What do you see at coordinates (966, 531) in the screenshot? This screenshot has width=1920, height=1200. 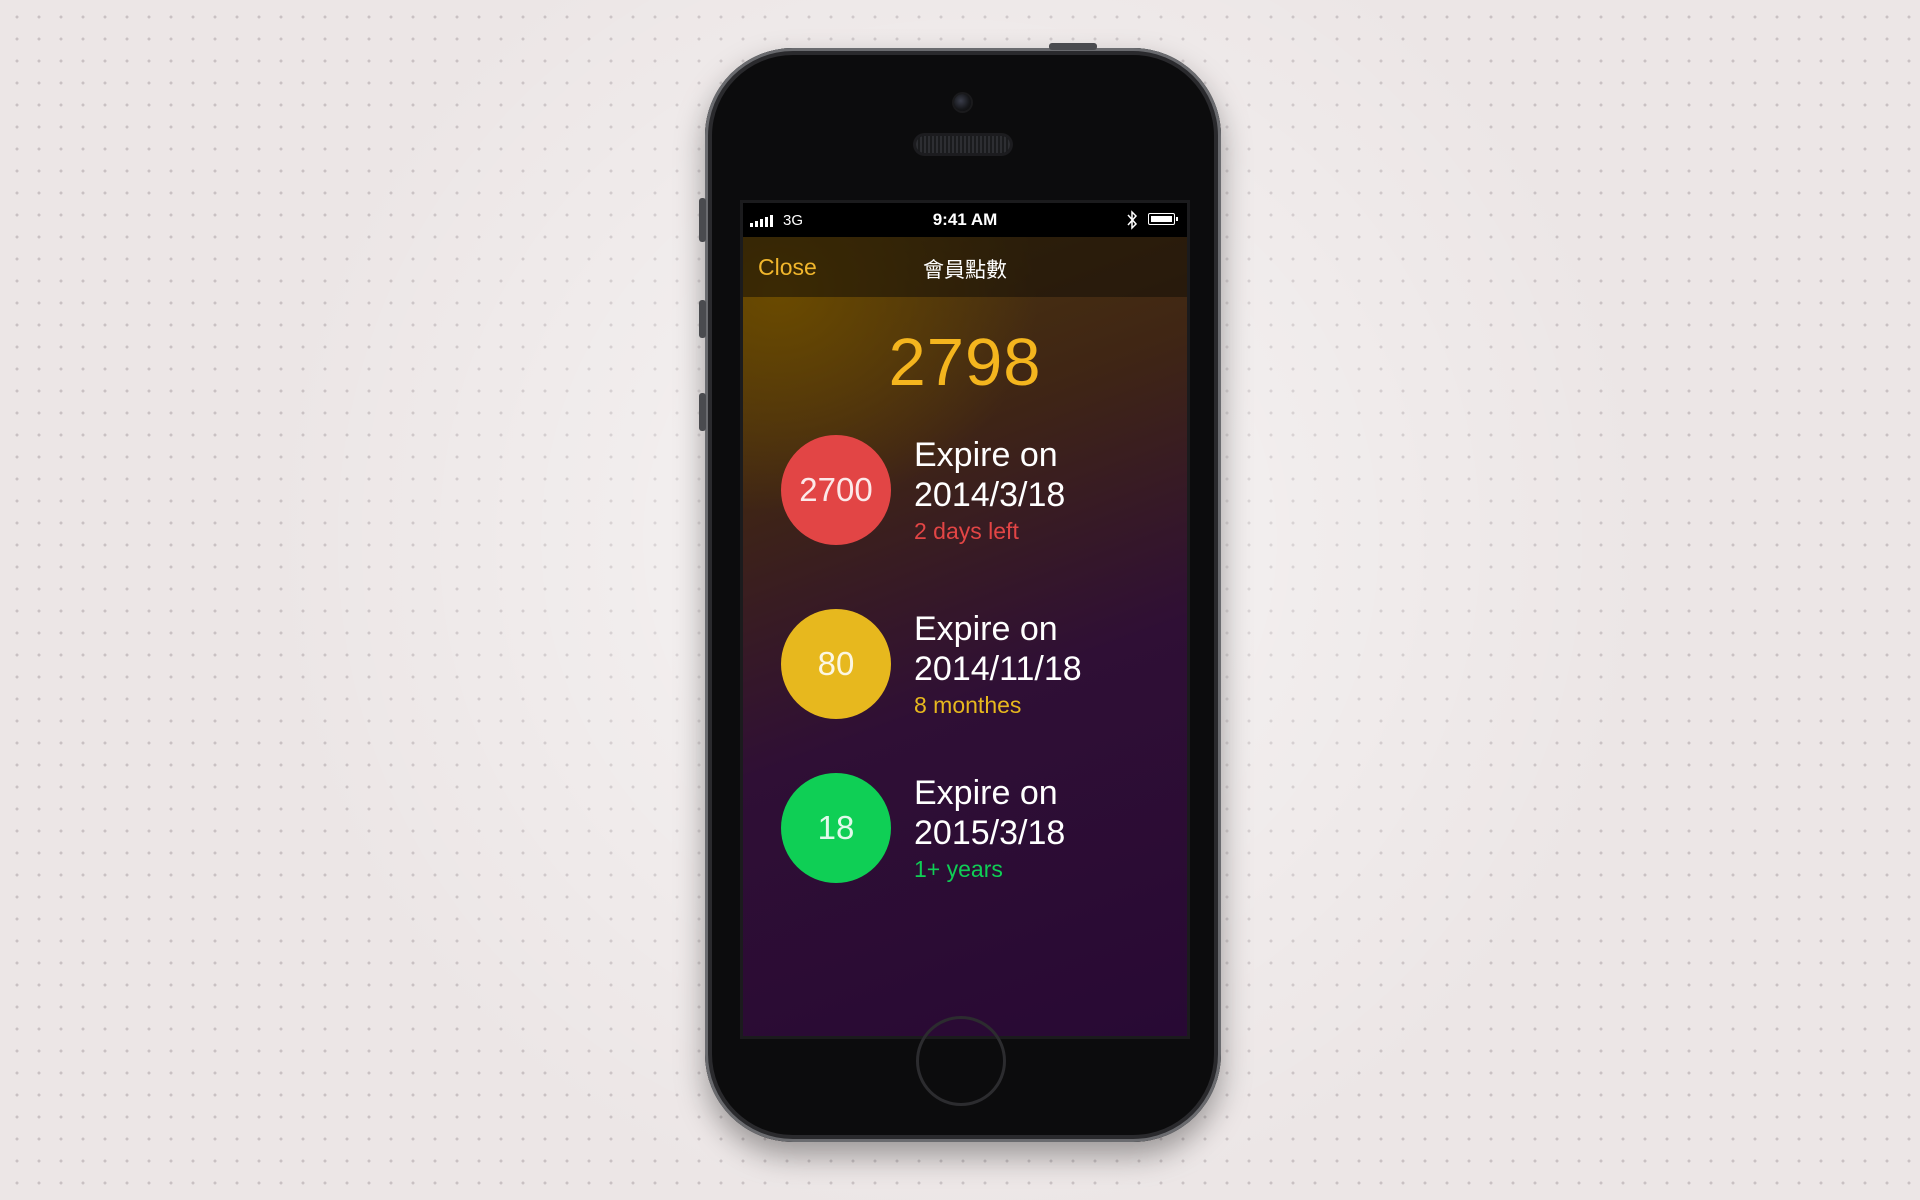 I see `time-remaining: 2 days left` at bounding box center [966, 531].